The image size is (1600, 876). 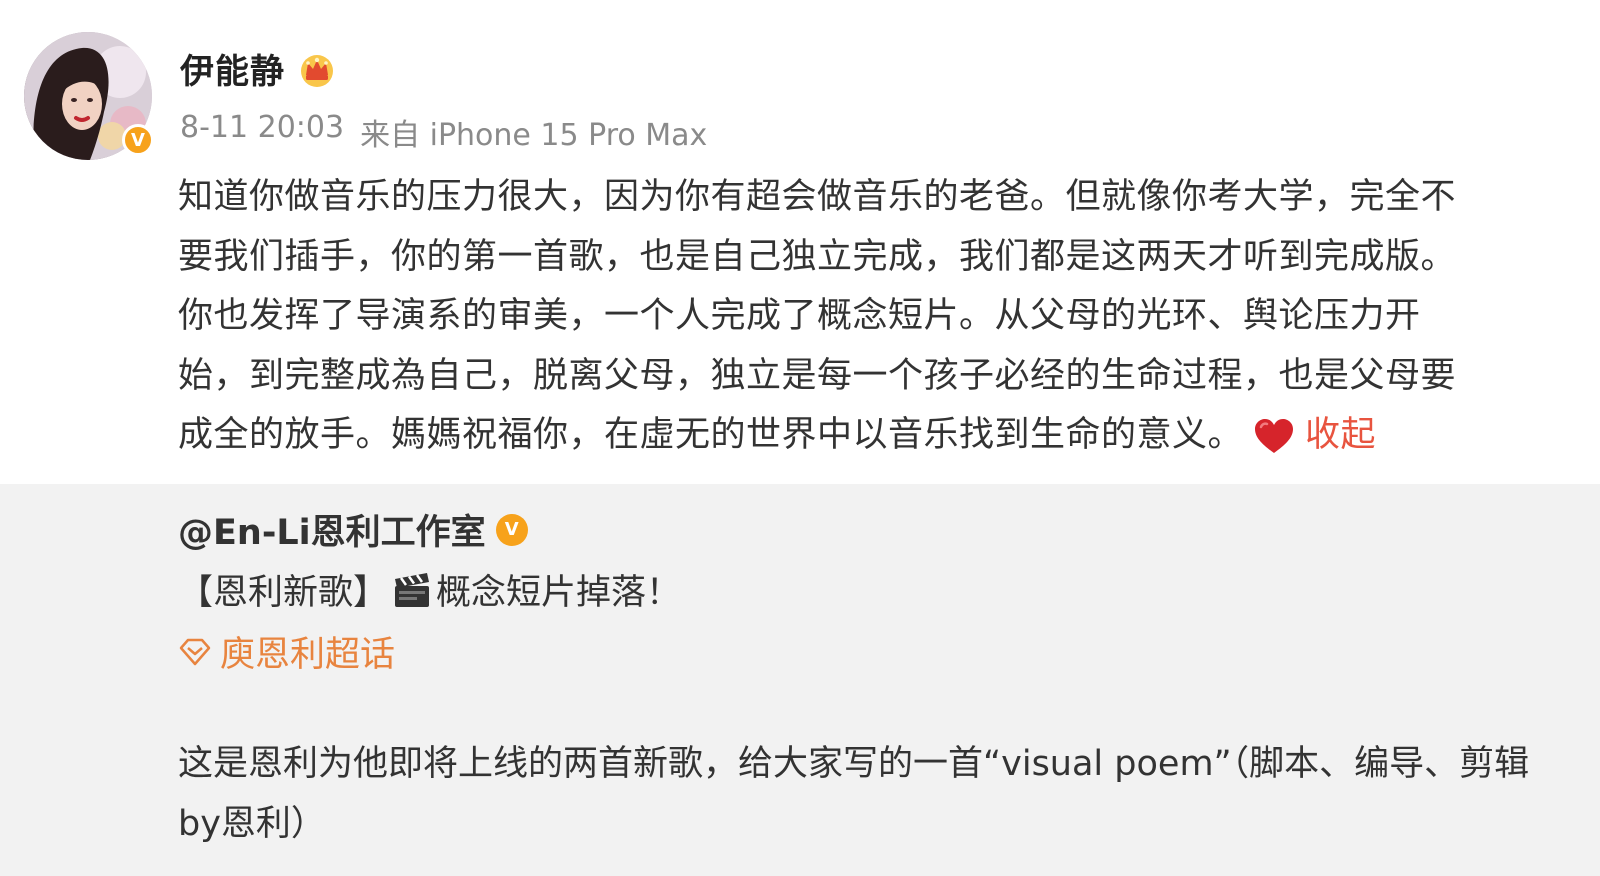 I want to click on post-timestamp: 8-11 20:03, so click(x=262, y=132).